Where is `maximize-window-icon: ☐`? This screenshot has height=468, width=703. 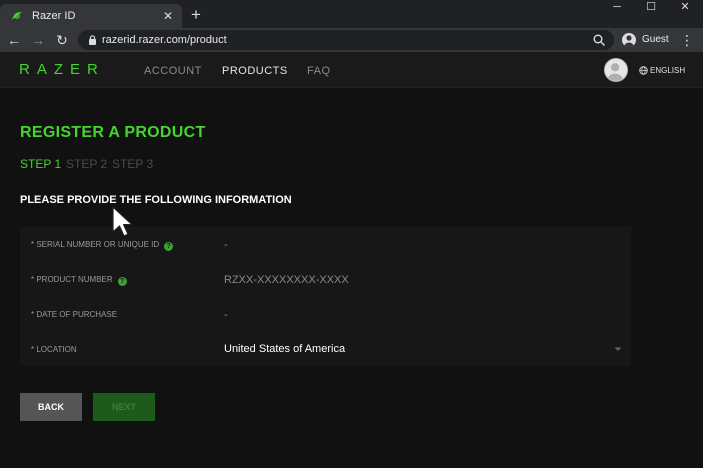
maximize-window-icon: ☐ is located at coordinates (651, 7).